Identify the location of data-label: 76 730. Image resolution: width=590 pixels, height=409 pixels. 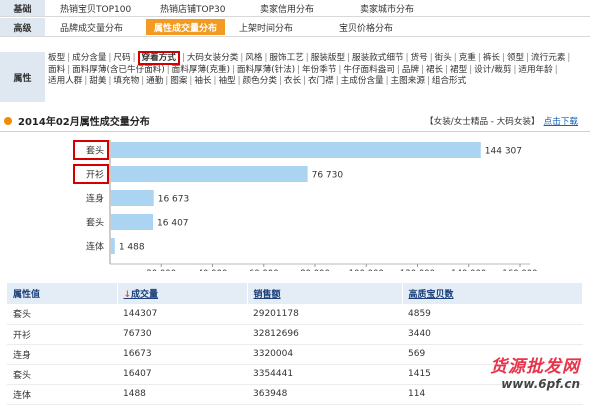
(328, 176).